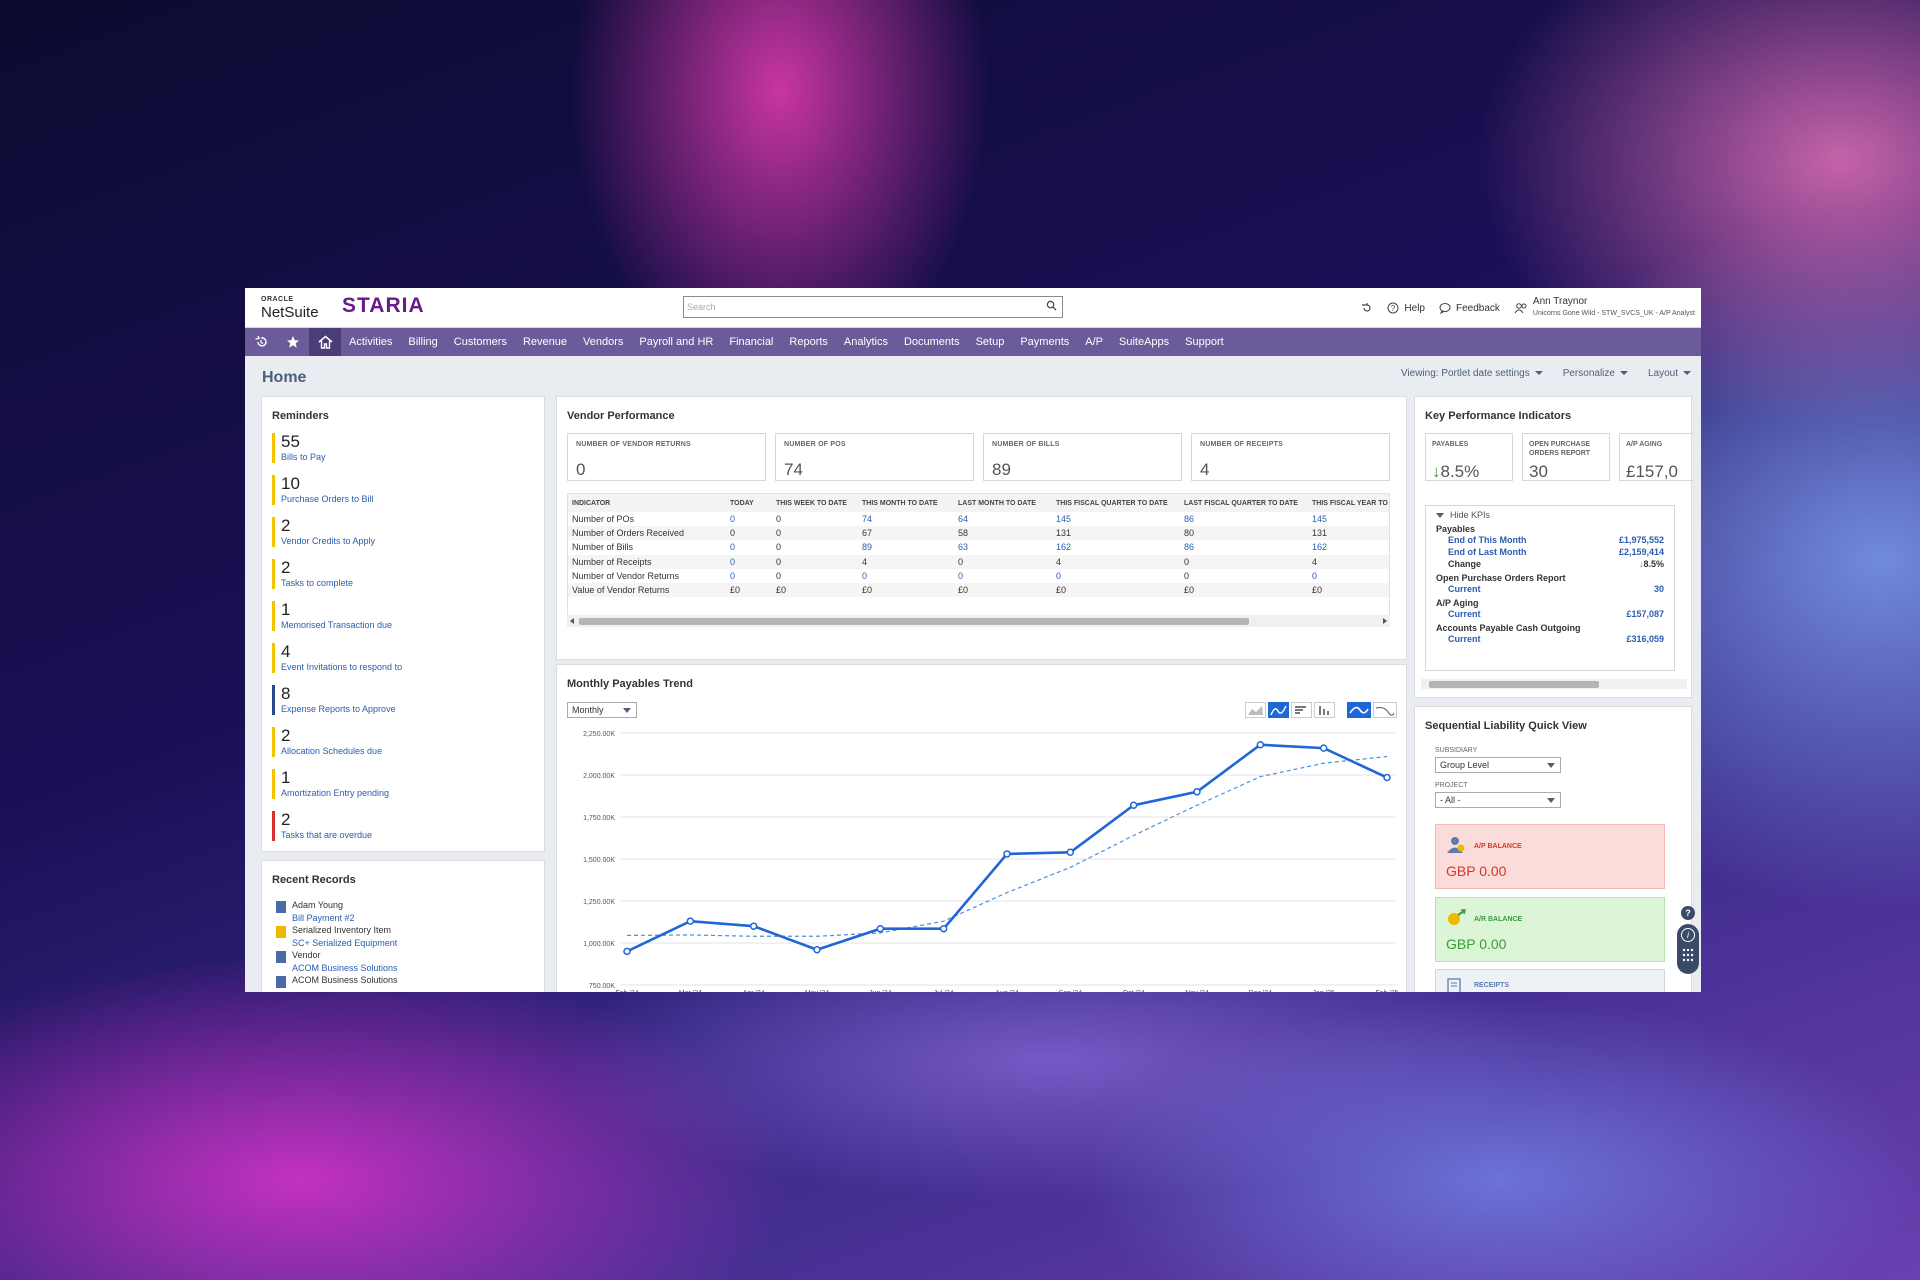 This screenshot has height=1280, width=1920. Describe the element at coordinates (1301, 710) in the screenshot. I see `bar-horizontal-button` at that location.